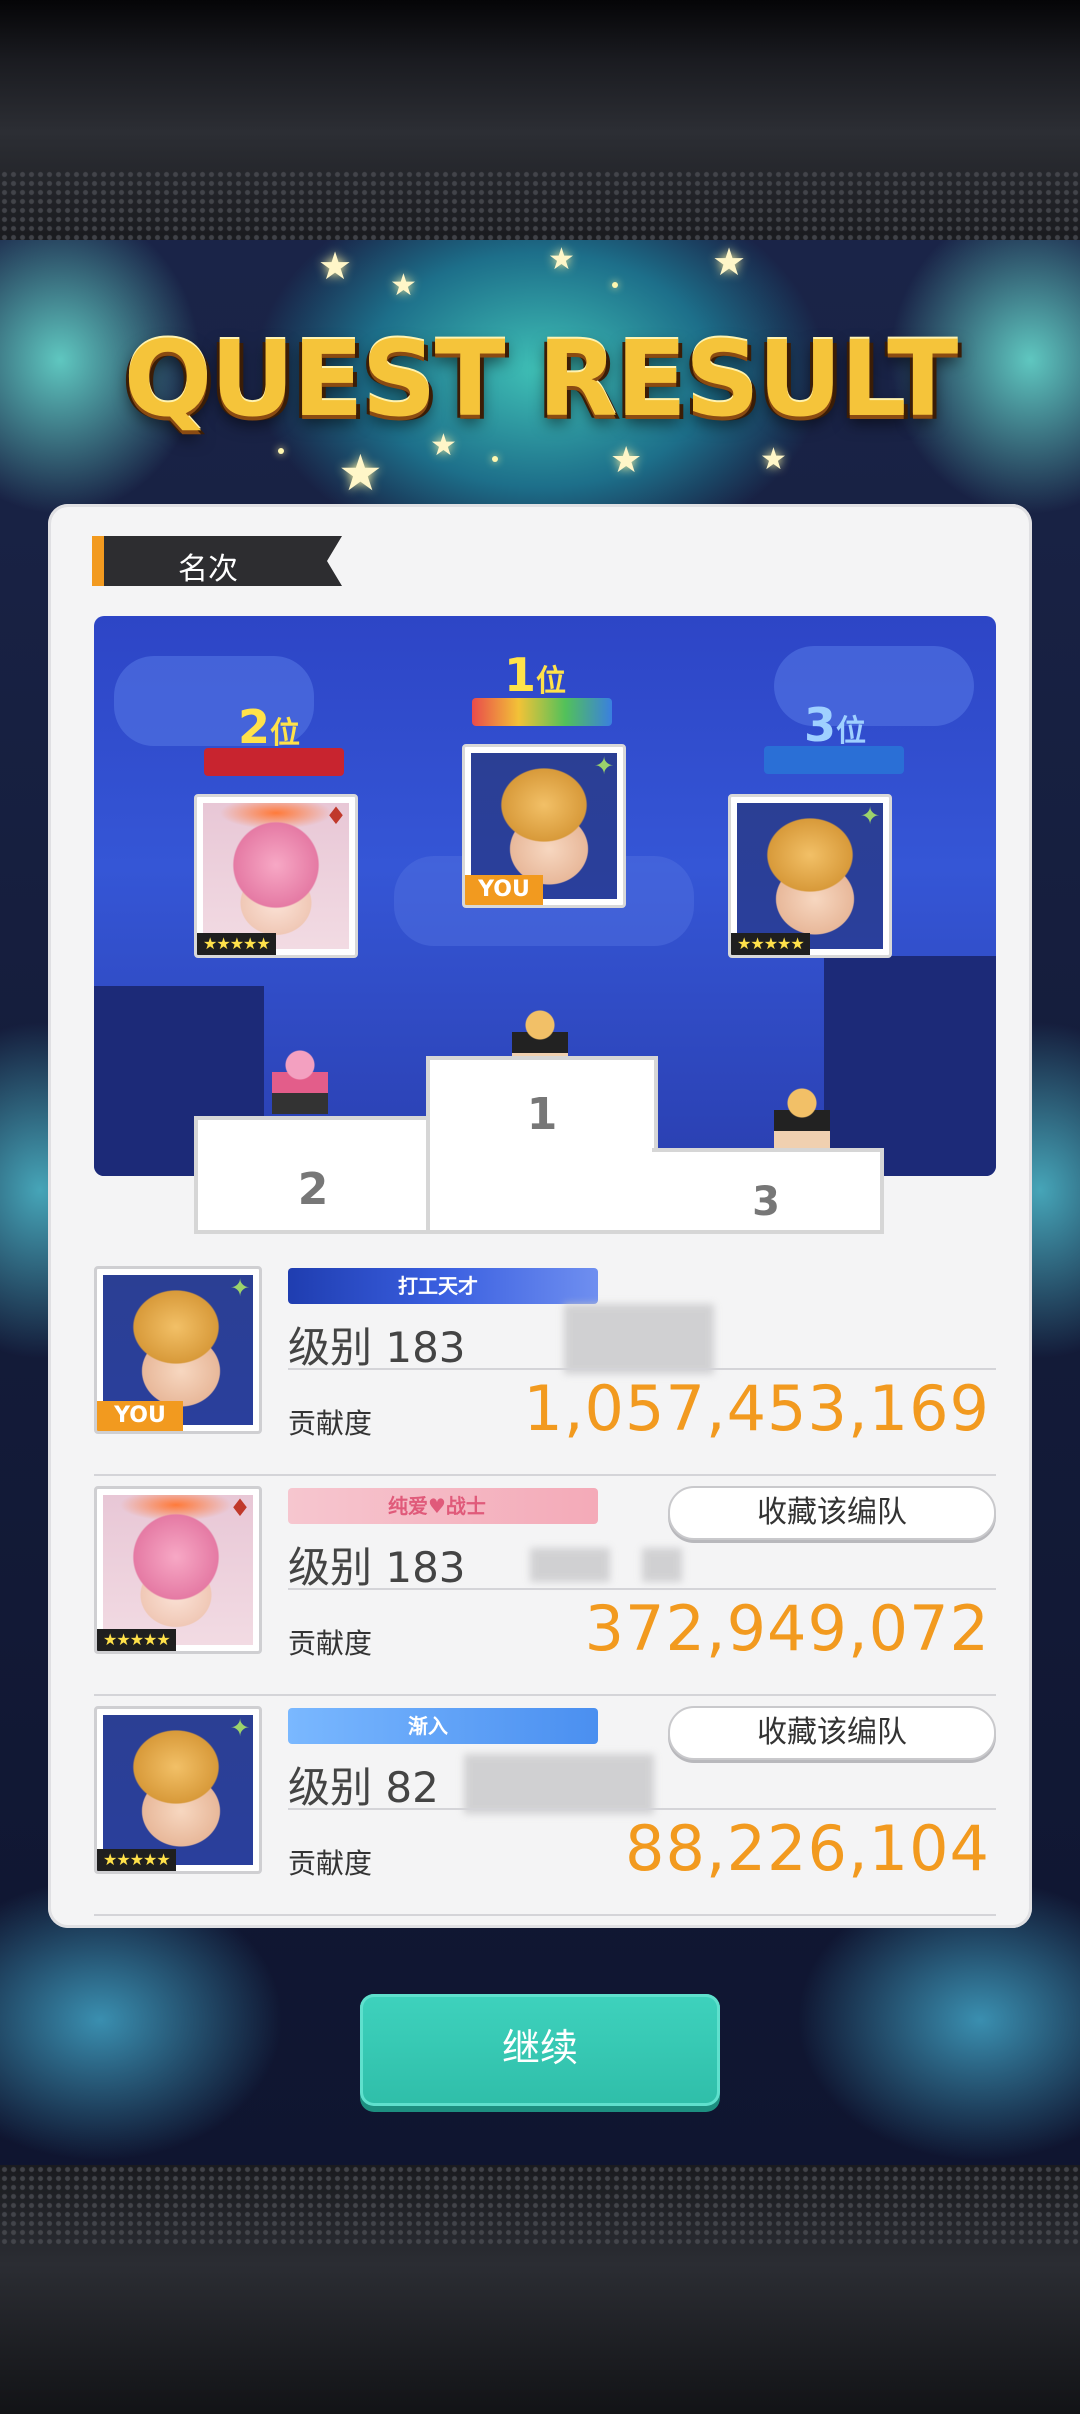 The width and height of the screenshot is (1080, 2414). What do you see at coordinates (208, 569) in the screenshot?
I see `section-label: 名次` at bounding box center [208, 569].